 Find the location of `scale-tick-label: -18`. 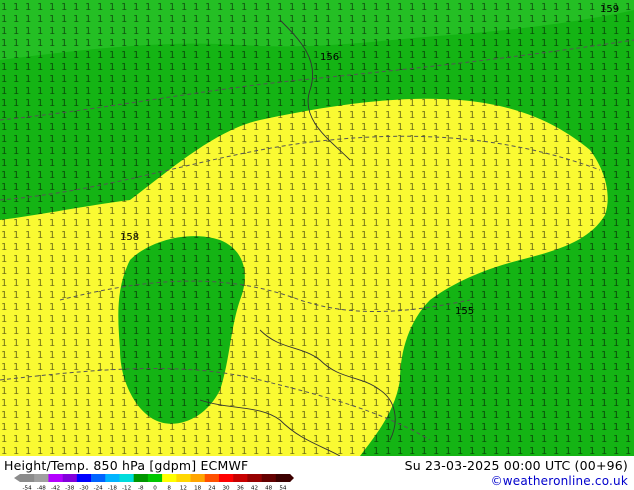

scale-tick-label: -18 is located at coordinates (113, 488).